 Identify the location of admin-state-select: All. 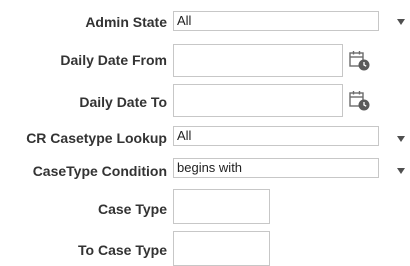
(276, 21).